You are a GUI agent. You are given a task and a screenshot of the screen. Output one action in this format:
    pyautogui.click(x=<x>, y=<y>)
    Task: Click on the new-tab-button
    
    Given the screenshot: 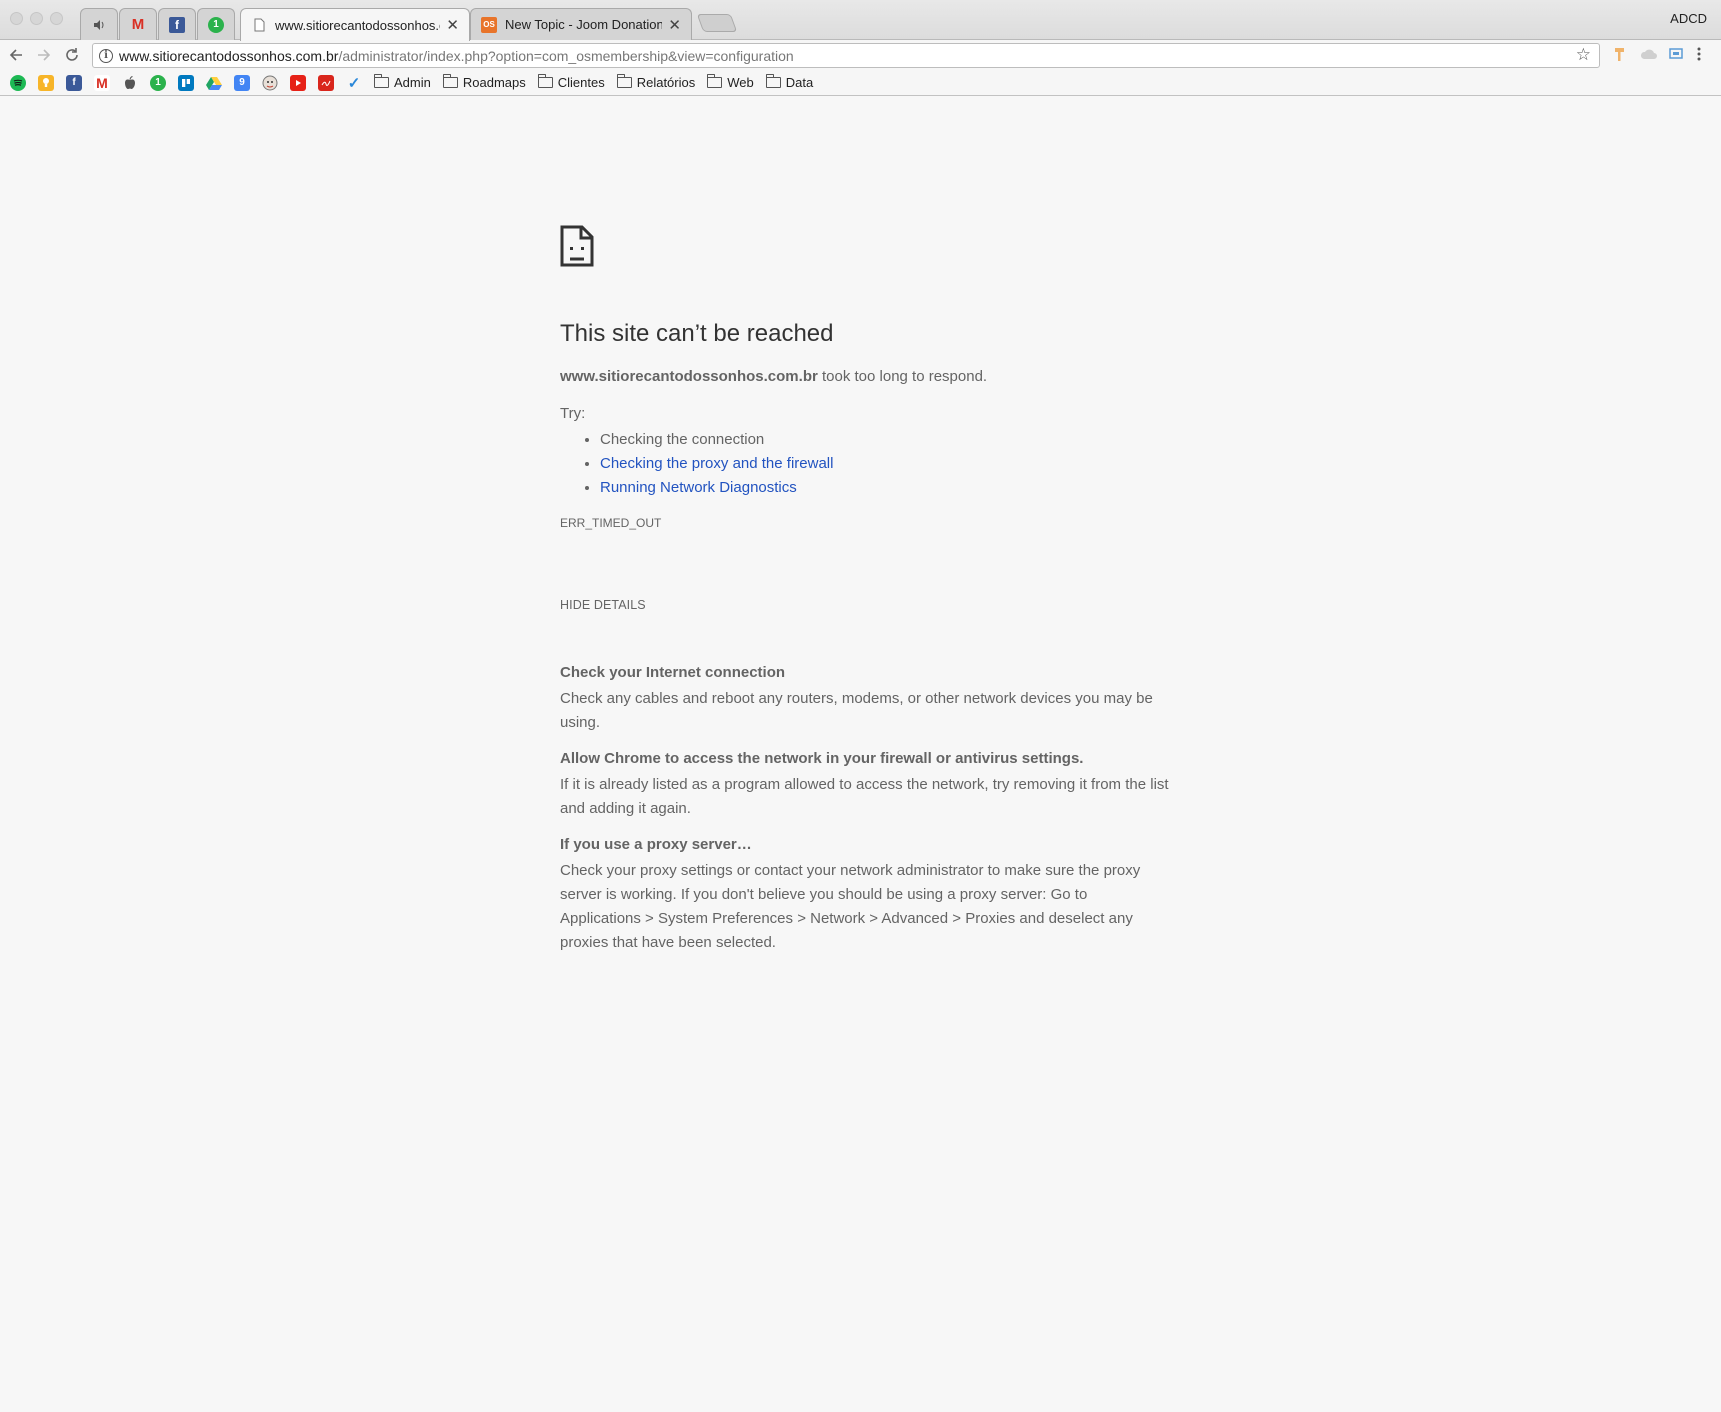 What is the action you would take?
    pyautogui.click(x=717, y=23)
    